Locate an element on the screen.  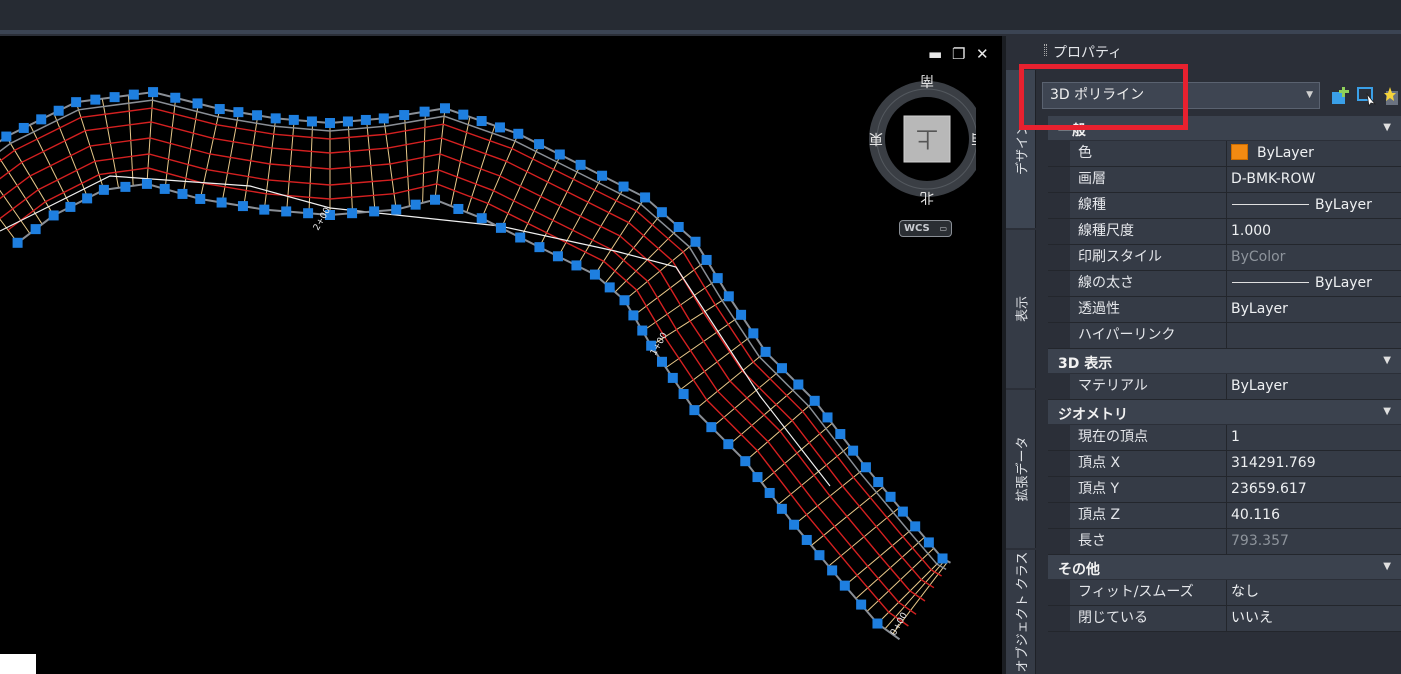
property-value: 314291.769 is located at coordinates (1314, 463).